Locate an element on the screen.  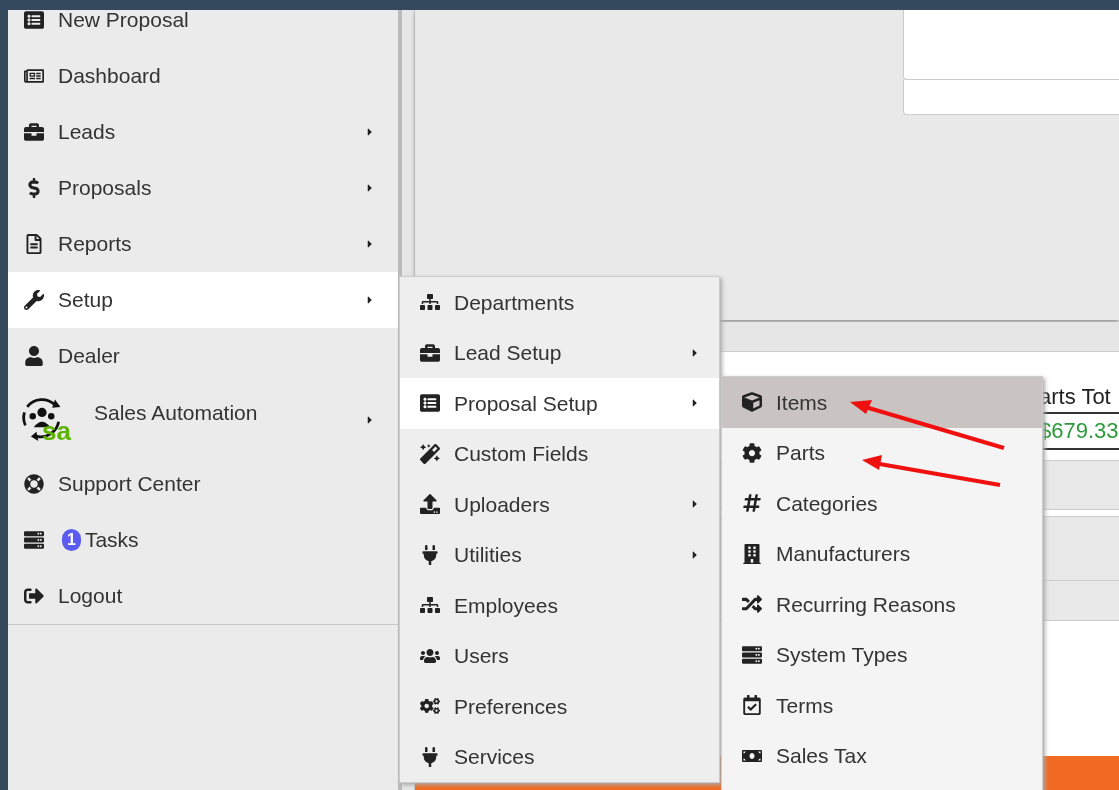
menu-item: Sales Tax is located at coordinates (882, 755).